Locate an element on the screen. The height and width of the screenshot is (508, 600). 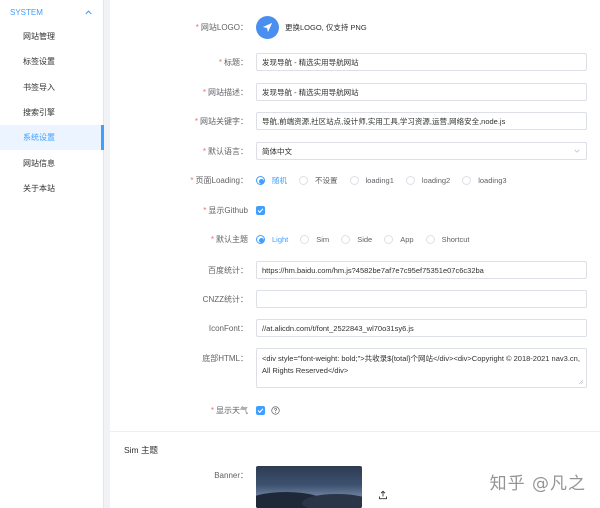
loading-radio-loading1: loading1 is located at coordinates (371, 180).